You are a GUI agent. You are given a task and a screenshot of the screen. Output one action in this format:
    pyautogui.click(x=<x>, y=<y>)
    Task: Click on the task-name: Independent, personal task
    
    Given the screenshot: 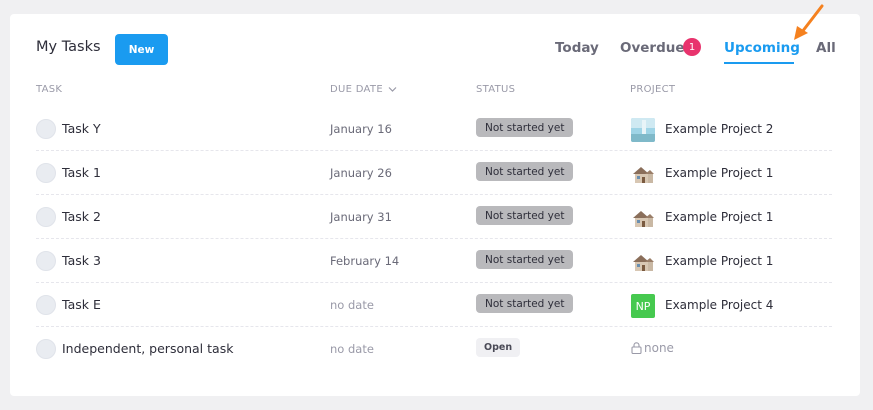 What is the action you would take?
    pyautogui.click(x=147, y=348)
    